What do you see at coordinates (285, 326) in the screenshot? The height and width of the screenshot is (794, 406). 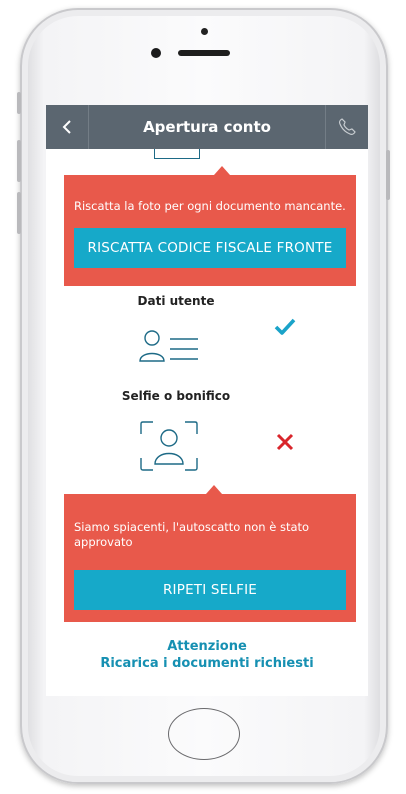 I see `check-icon` at bounding box center [285, 326].